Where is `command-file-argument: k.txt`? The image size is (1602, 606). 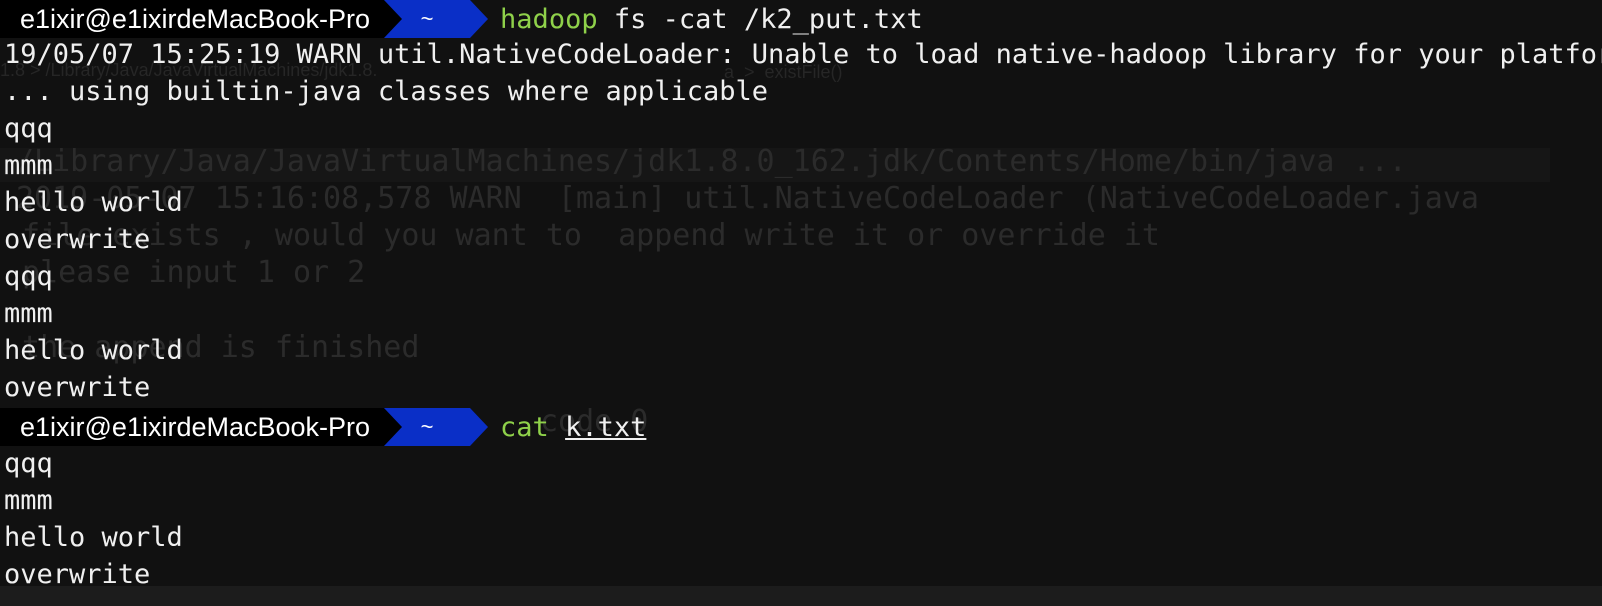
command-file-argument: k.txt is located at coordinates (605, 427).